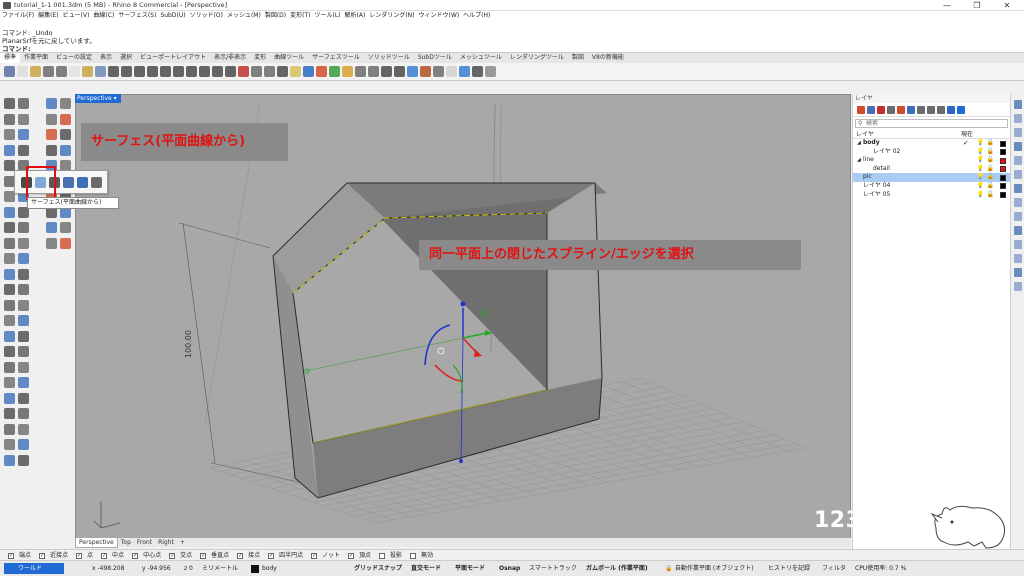 Image resolution: width=1024 pixels, height=576 pixels. What do you see at coordinates (435, 58) in the screenshot?
I see `toolbar-tab: SubDツール` at bounding box center [435, 58].